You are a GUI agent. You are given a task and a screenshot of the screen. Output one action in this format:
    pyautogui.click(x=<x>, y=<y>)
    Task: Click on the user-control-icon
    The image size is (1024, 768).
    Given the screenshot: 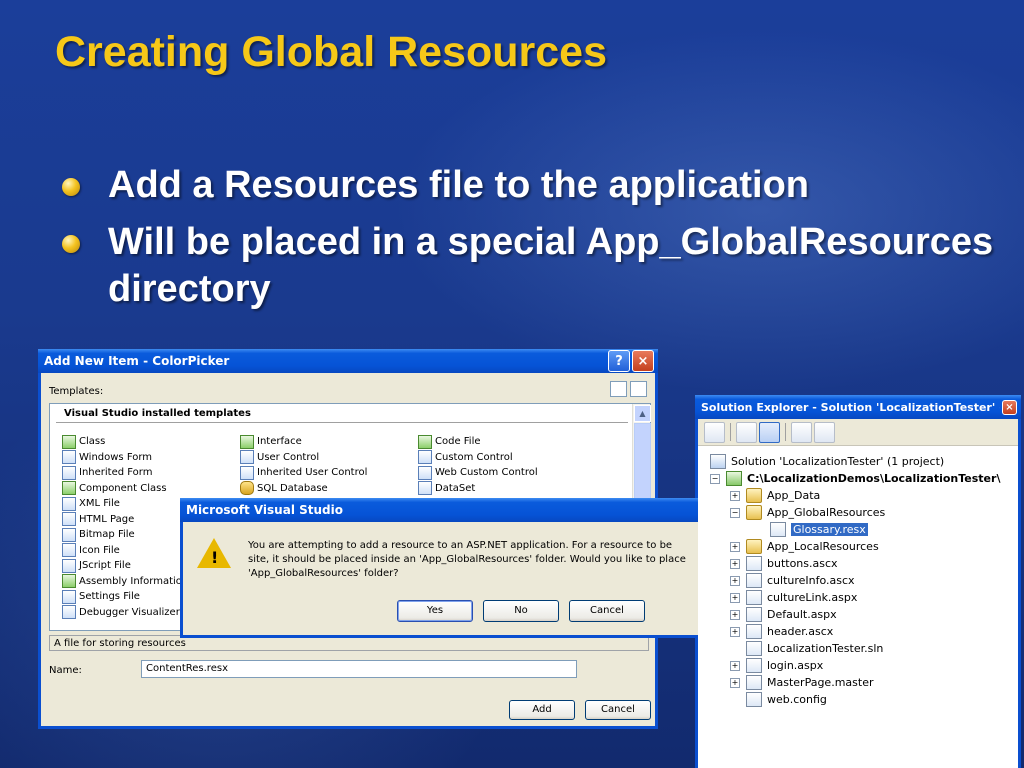 What is the action you would take?
    pyautogui.click(x=247, y=472)
    